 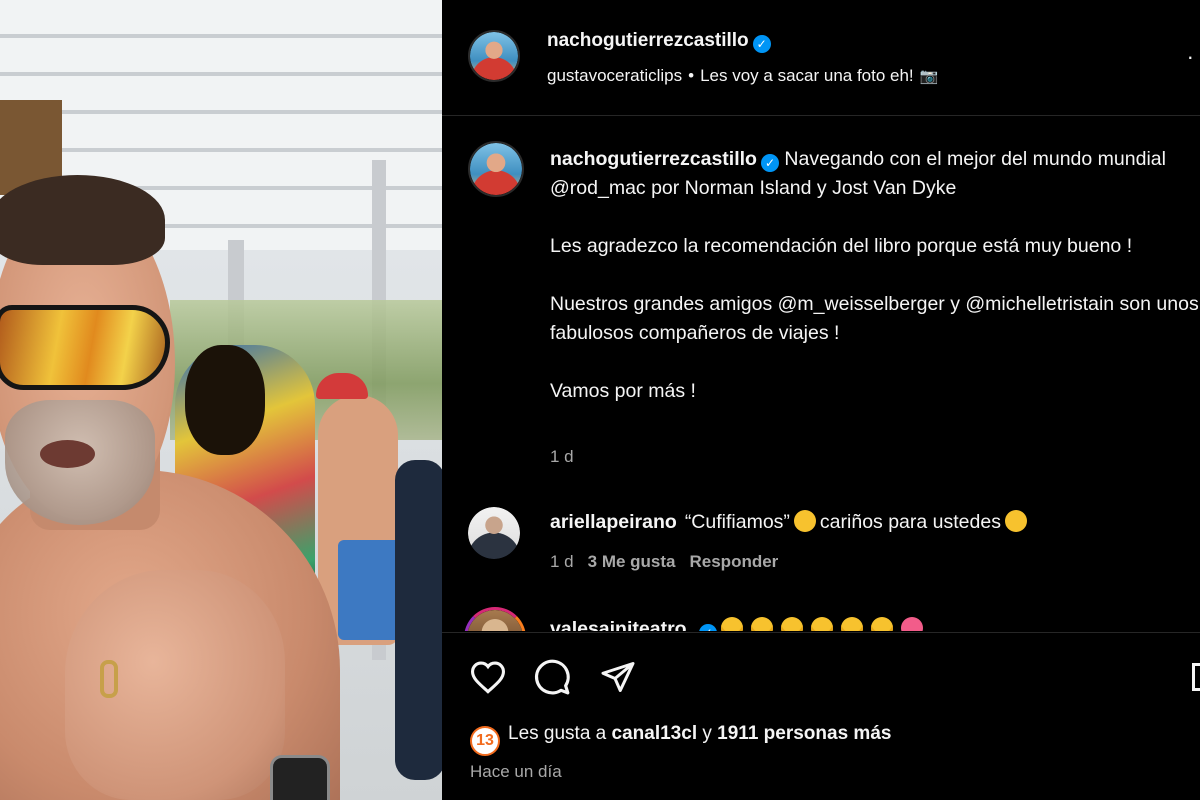 I want to click on background-person-head, so click(x=225, y=400).